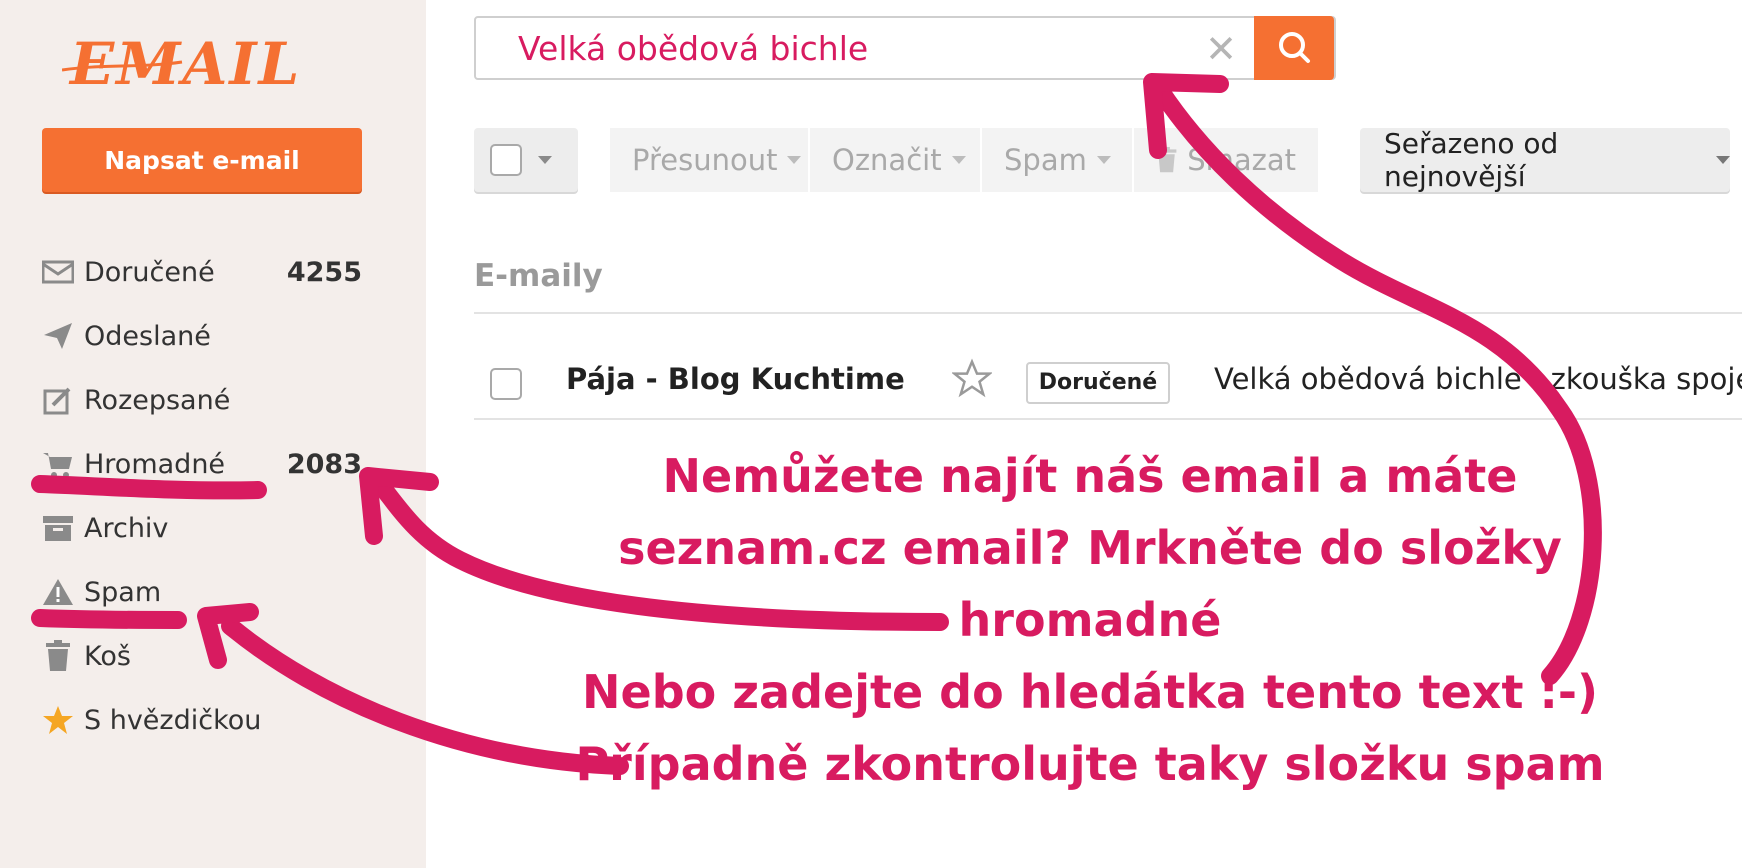 The width and height of the screenshot is (1742, 868). I want to click on spam-label: Spam, so click(1045, 160).